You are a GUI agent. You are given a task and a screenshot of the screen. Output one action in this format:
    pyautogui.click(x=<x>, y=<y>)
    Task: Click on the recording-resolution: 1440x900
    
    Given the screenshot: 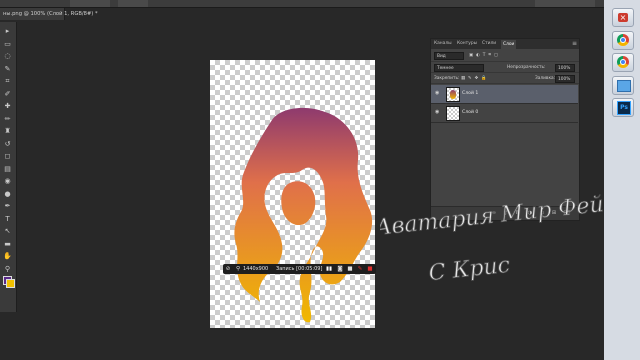 What is the action you would take?
    pyautogui.click(x=256, y=269)
    